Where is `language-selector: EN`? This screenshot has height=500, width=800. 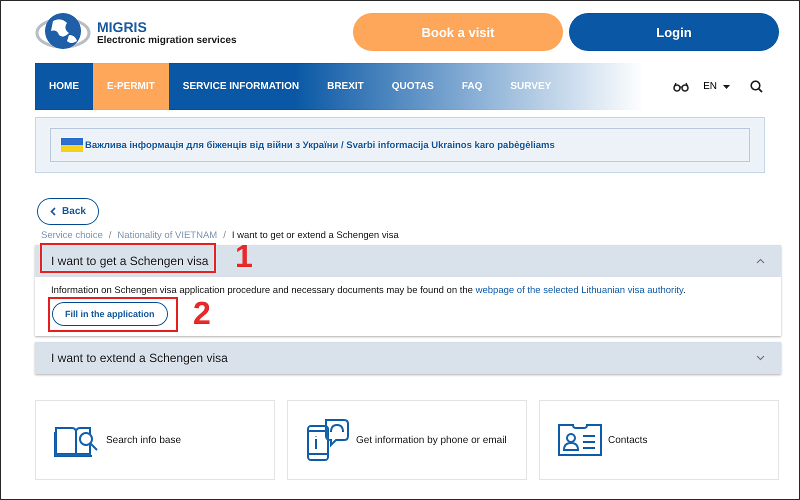 language-selector: EN is located at coordinates (706, 86).